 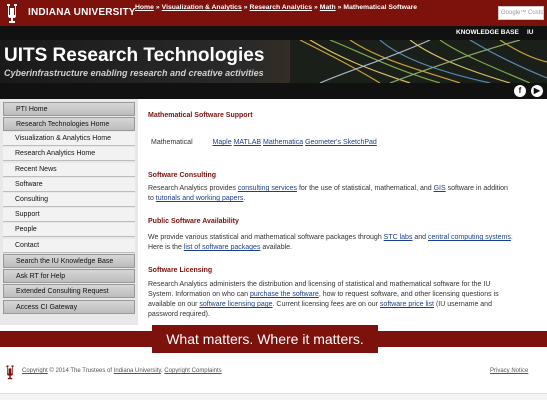 What do you see at coordinates (69, 139) in the screenshot?
I see `sidebar-item-visualization-analytics-home: Visualization & Analytics Home` at bounding box center [69, 139].